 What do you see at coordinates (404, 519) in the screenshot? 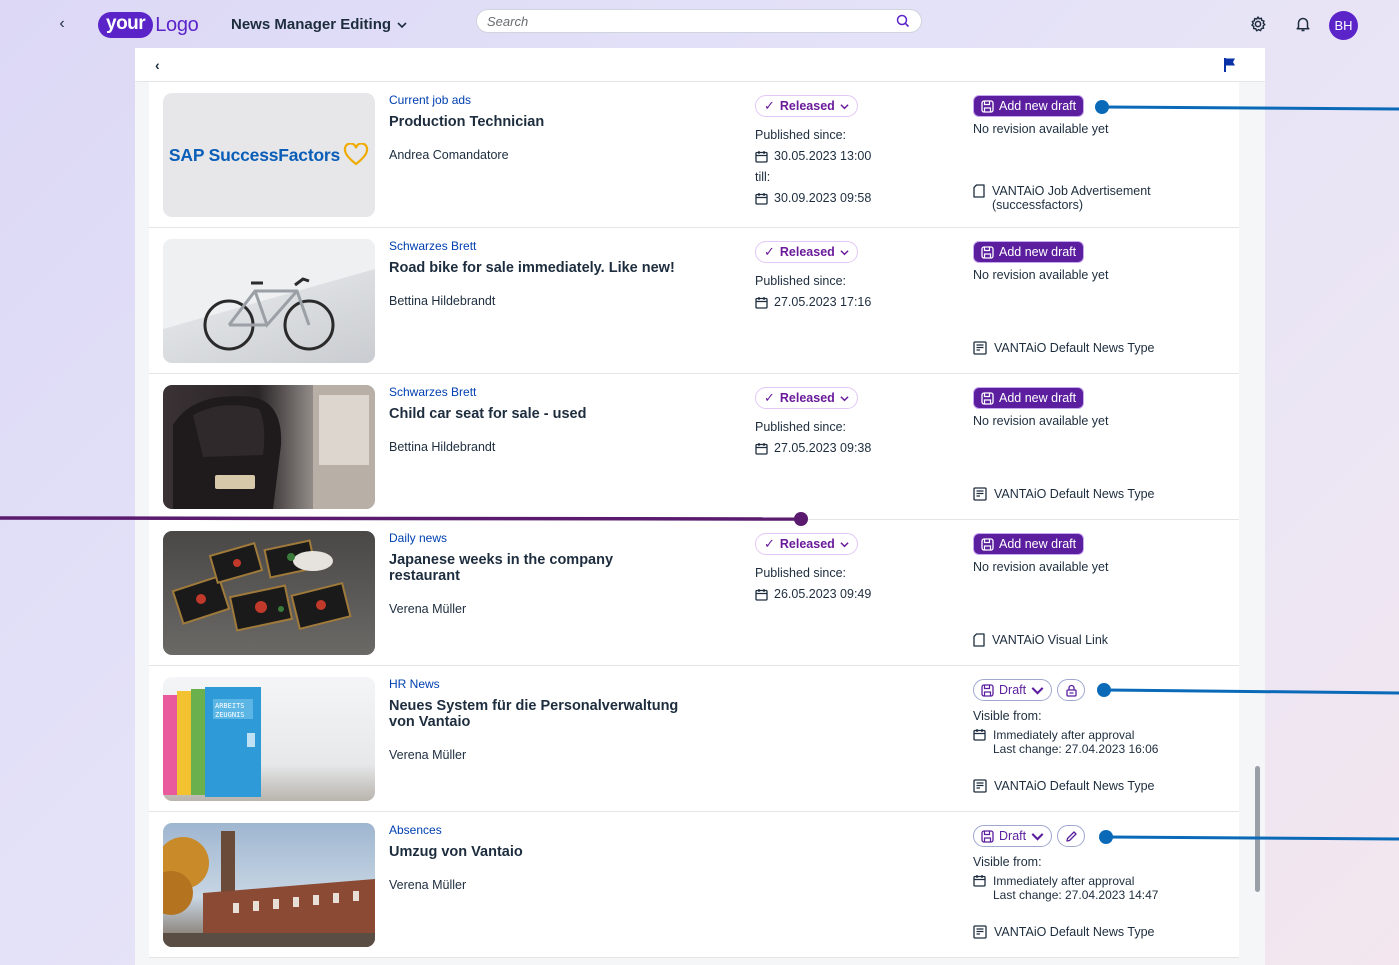
I see `annotation-callout-released` at bounding box center [404, 519].